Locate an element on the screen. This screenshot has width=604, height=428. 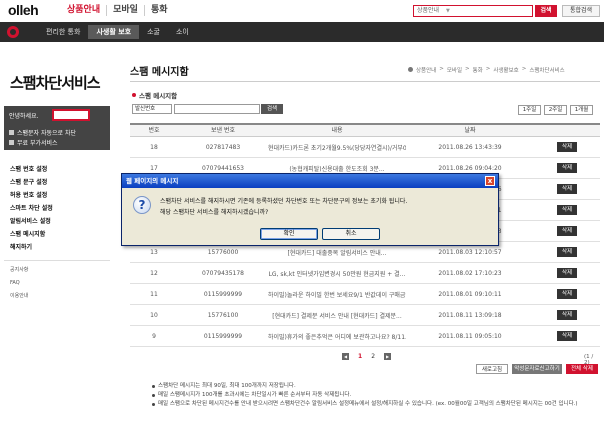
row-date: 2011.08.11 13:09:18 is located at coordinates (470, 315).